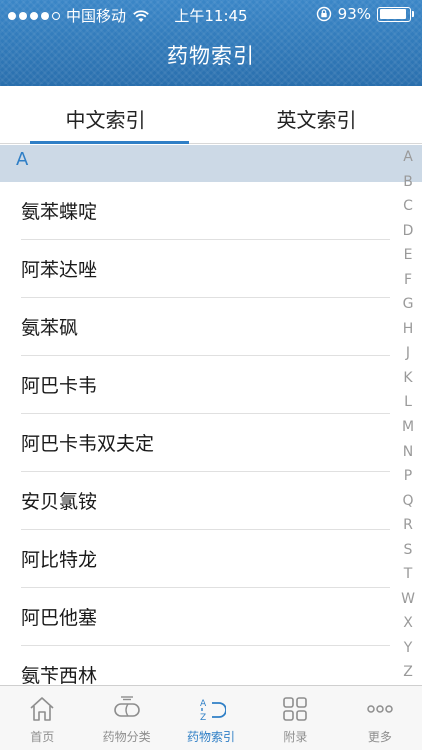 Image resolution: width=422 pixels, height=750 pixels. I want to click on alpha-index-letter: Y, so click(408, 648).